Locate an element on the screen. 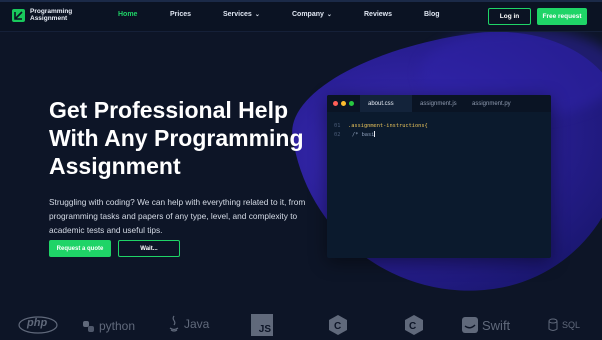  text-cursor is located at coordinates (375, 134).